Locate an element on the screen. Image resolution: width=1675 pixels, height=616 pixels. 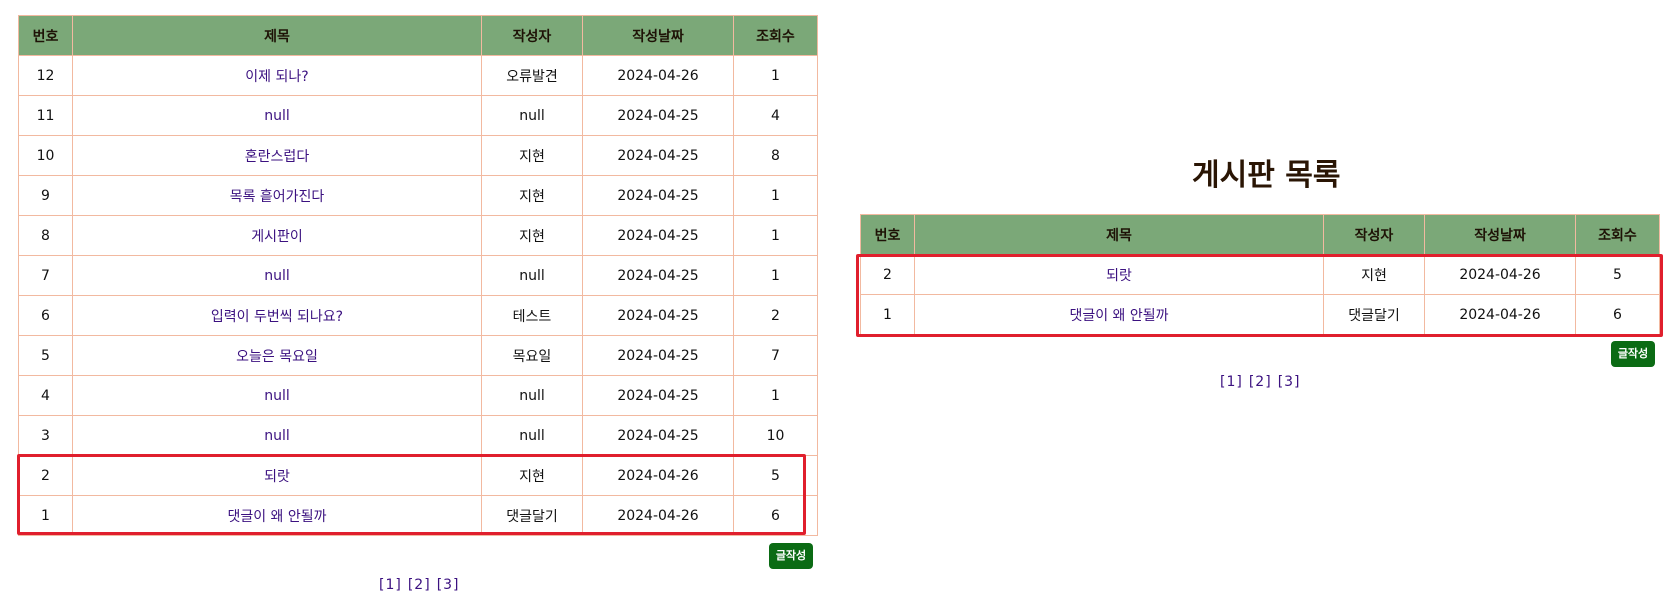
post-number-cell: 5 is located at coordinates (45, 355).